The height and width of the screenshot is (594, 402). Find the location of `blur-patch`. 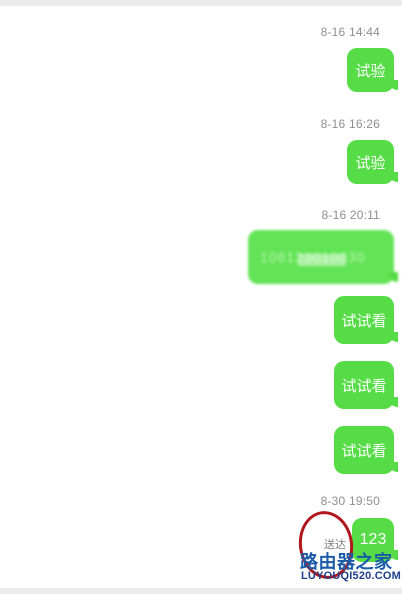

blur-patch is located at coordinates (322, 260).